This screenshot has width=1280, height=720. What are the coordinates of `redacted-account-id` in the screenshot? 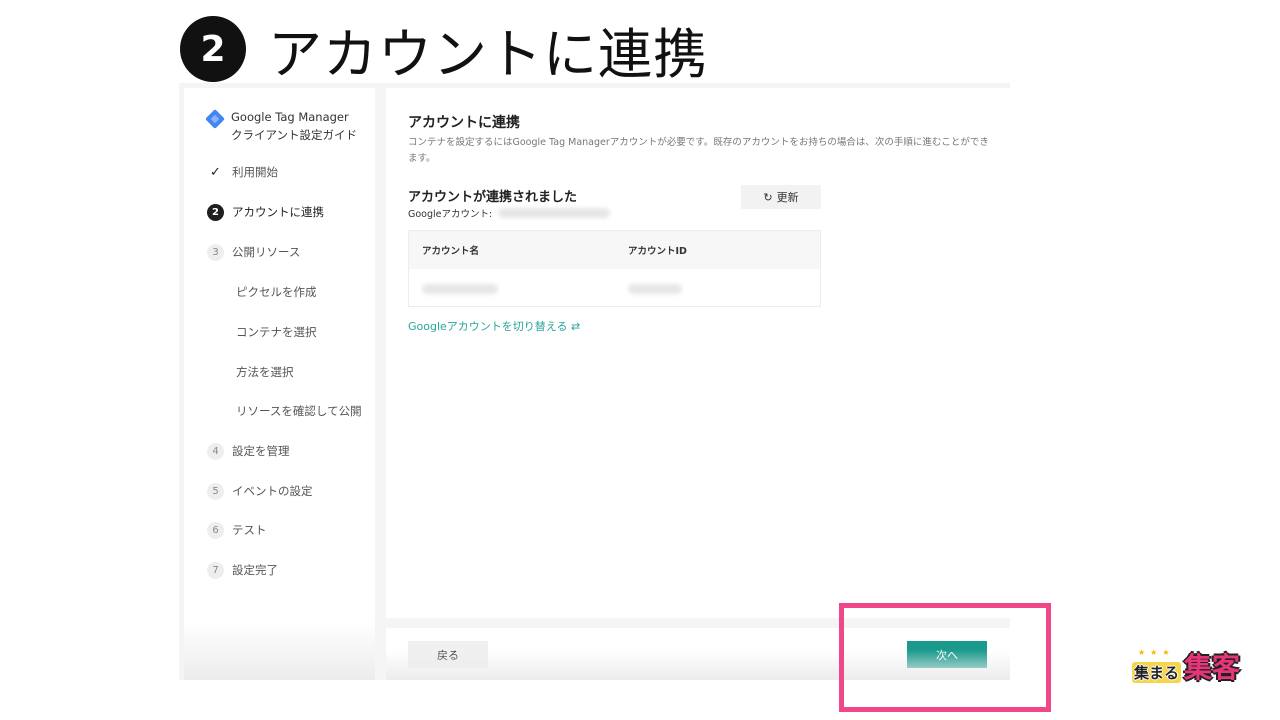 It's located at (655, 288).